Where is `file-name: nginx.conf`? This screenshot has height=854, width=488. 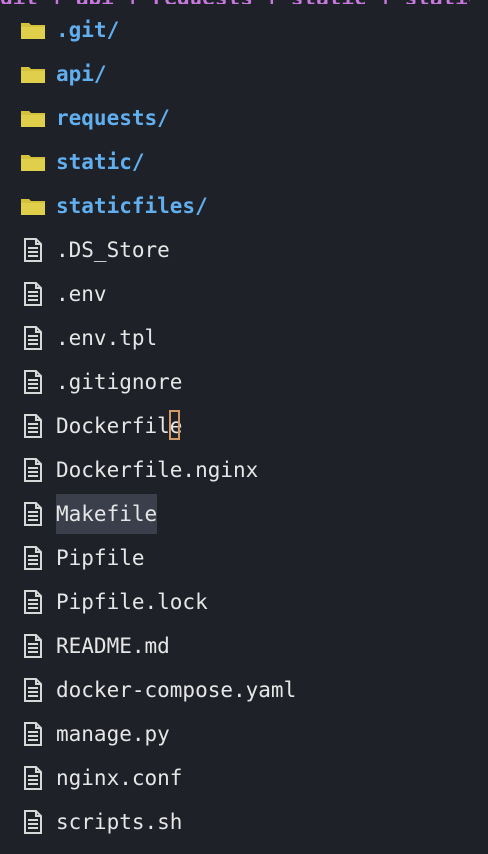
file-name: nginx.conf is located at coordinates (119, 778).